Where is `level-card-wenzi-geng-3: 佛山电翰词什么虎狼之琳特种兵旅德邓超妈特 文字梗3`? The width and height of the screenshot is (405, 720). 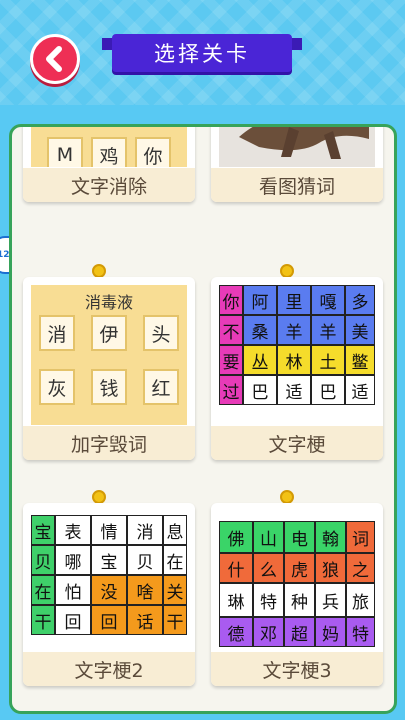
level-card-wenzi-geng-3: 佛山电翰词什么虎狼之琳特种兵旅德邓超妈特 文字梗3 is located at coordinates (297, 594).